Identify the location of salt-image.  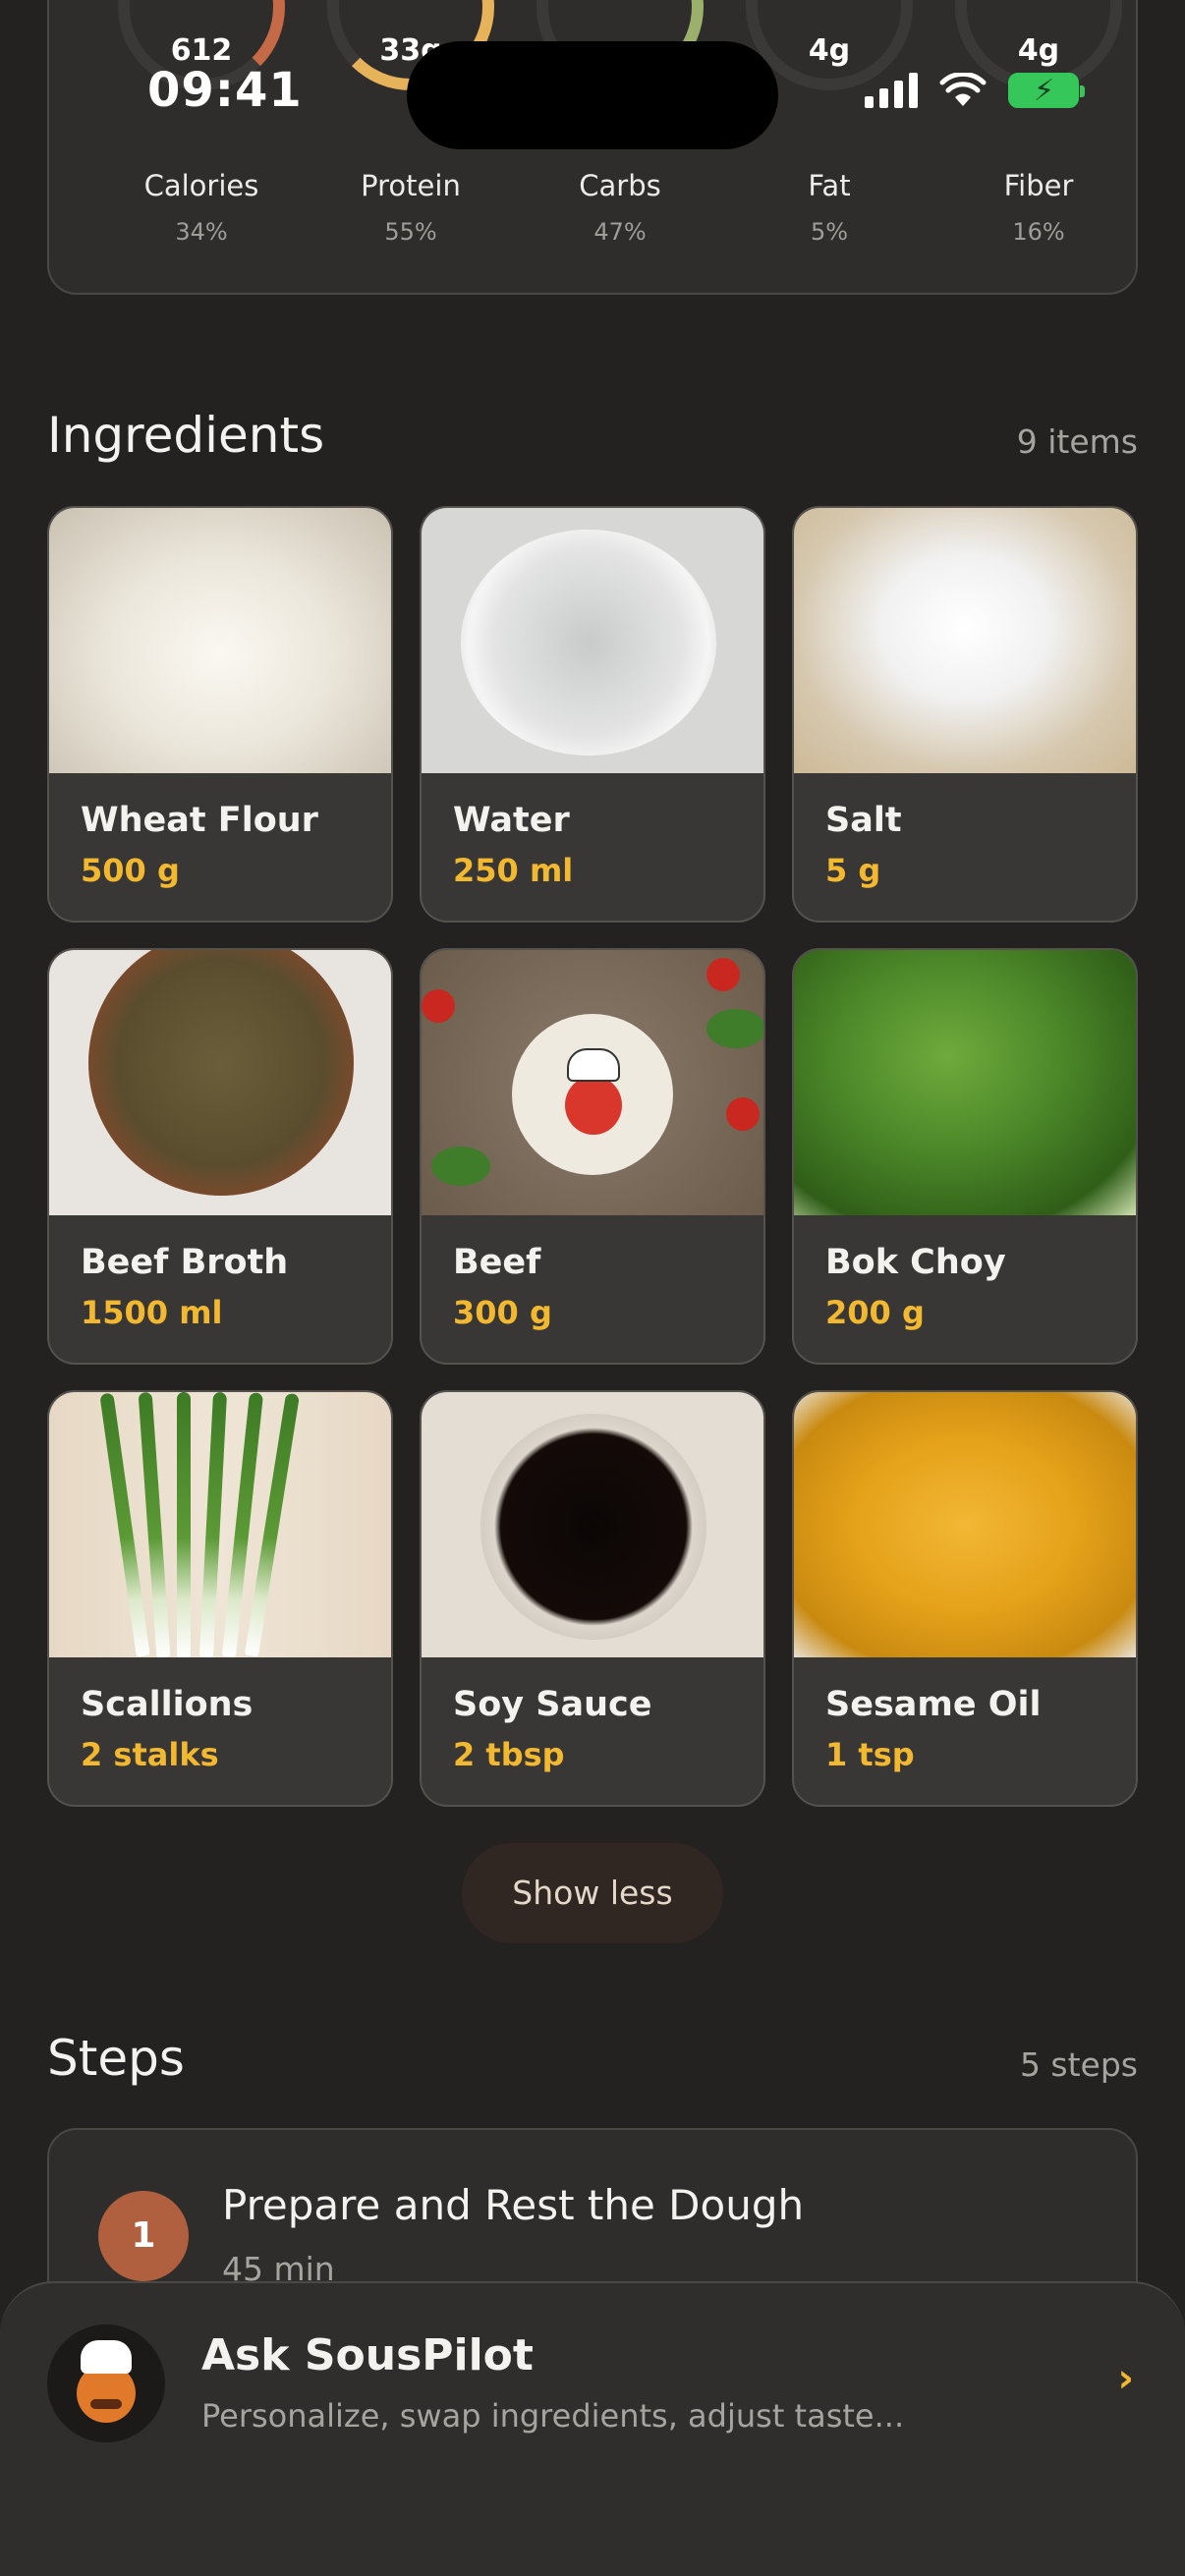
(965, 640).